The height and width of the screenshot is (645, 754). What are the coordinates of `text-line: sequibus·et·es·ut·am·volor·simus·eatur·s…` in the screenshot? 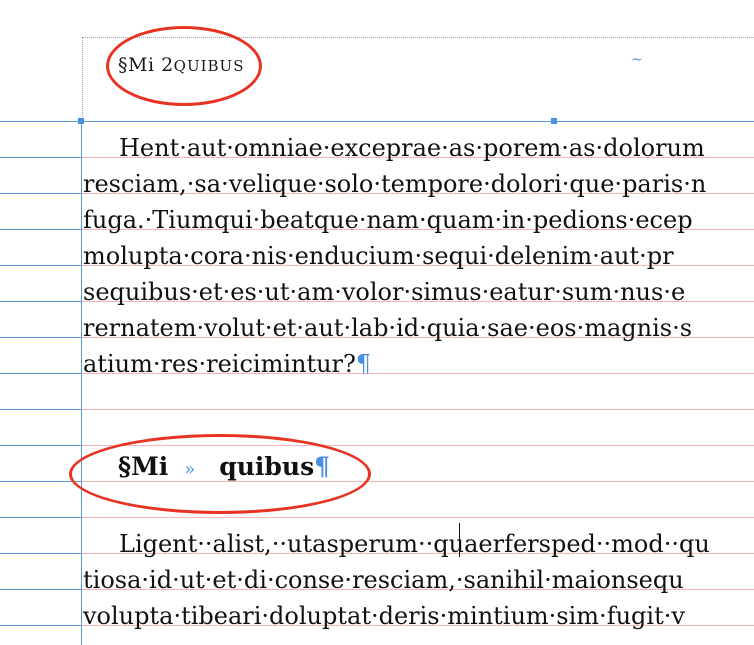 It's located at (384, 292).